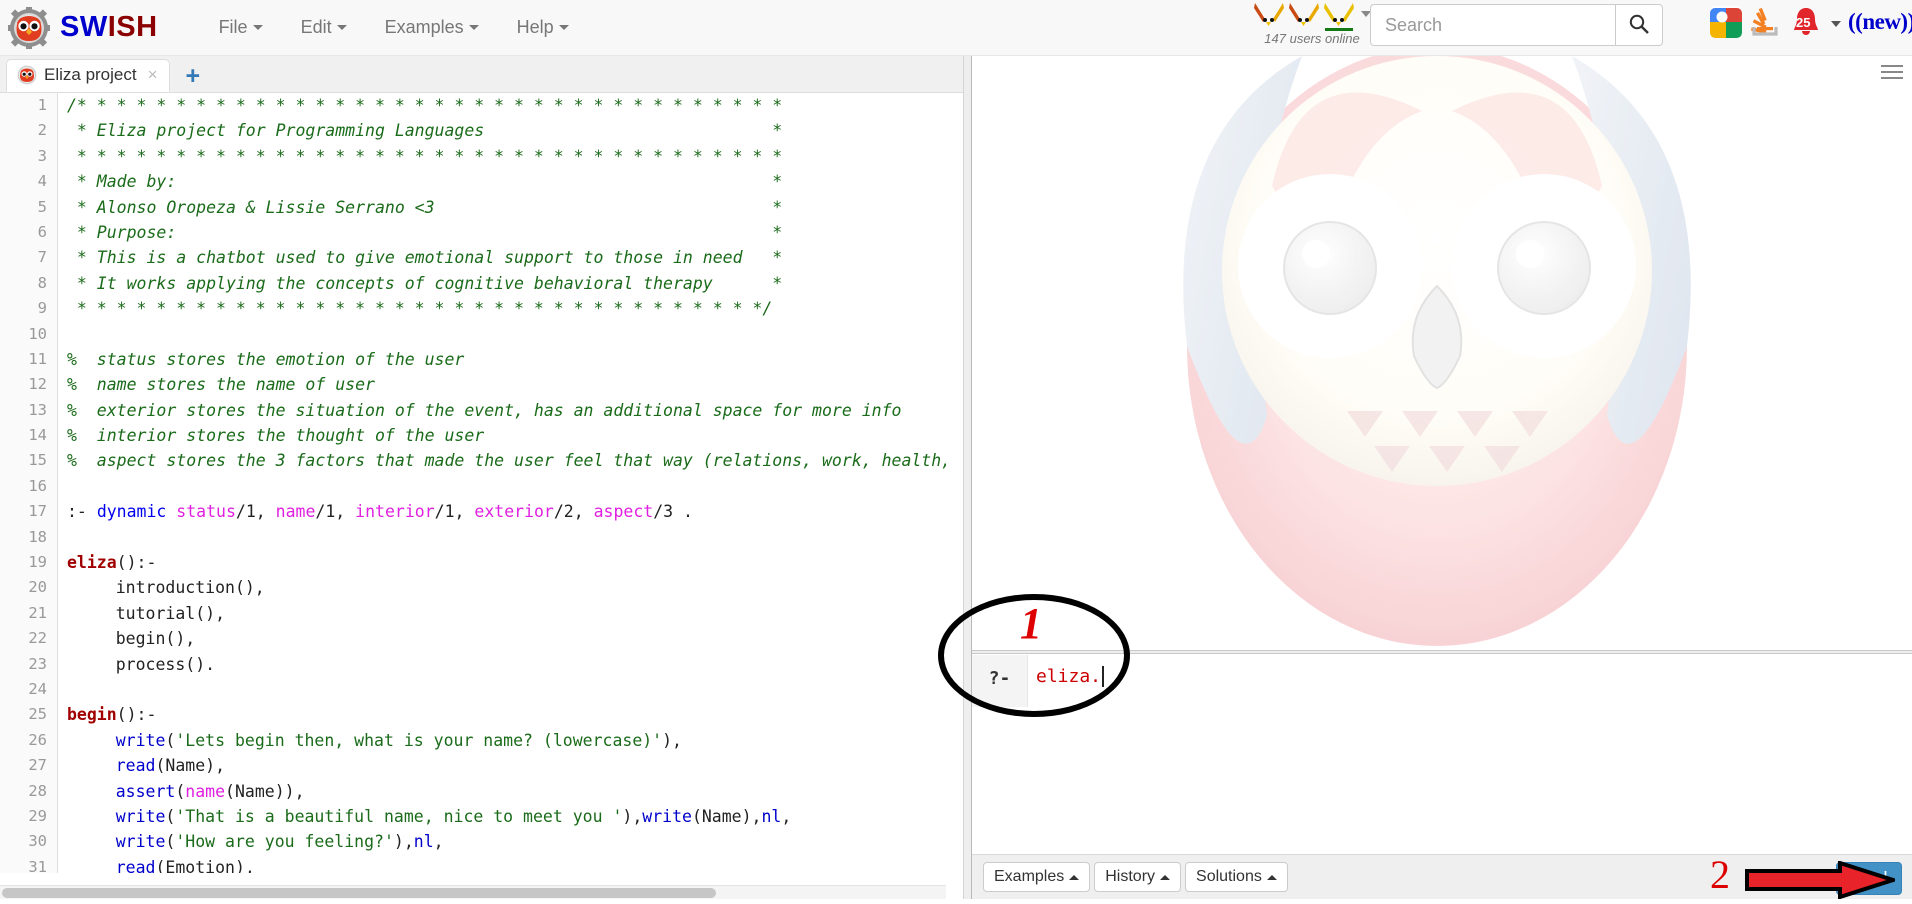  I want to click on code-token: (Name),, so click(726, 816).